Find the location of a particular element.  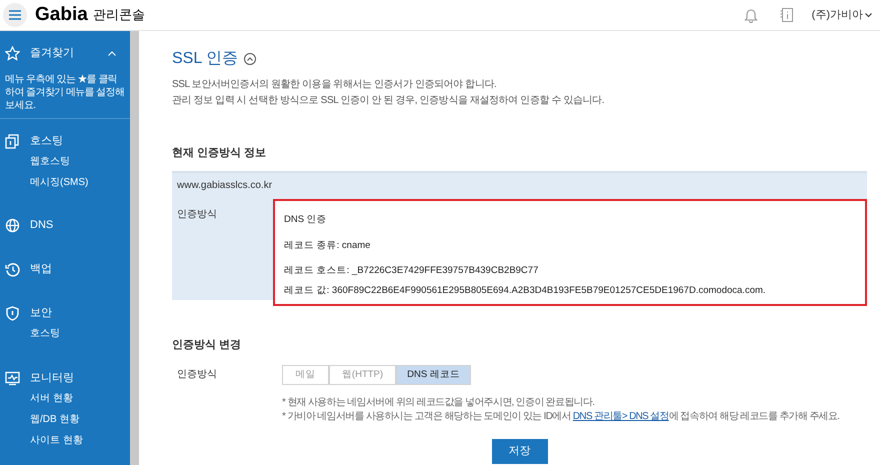

menu-item: 백업 is located at coordinates (41, 269).